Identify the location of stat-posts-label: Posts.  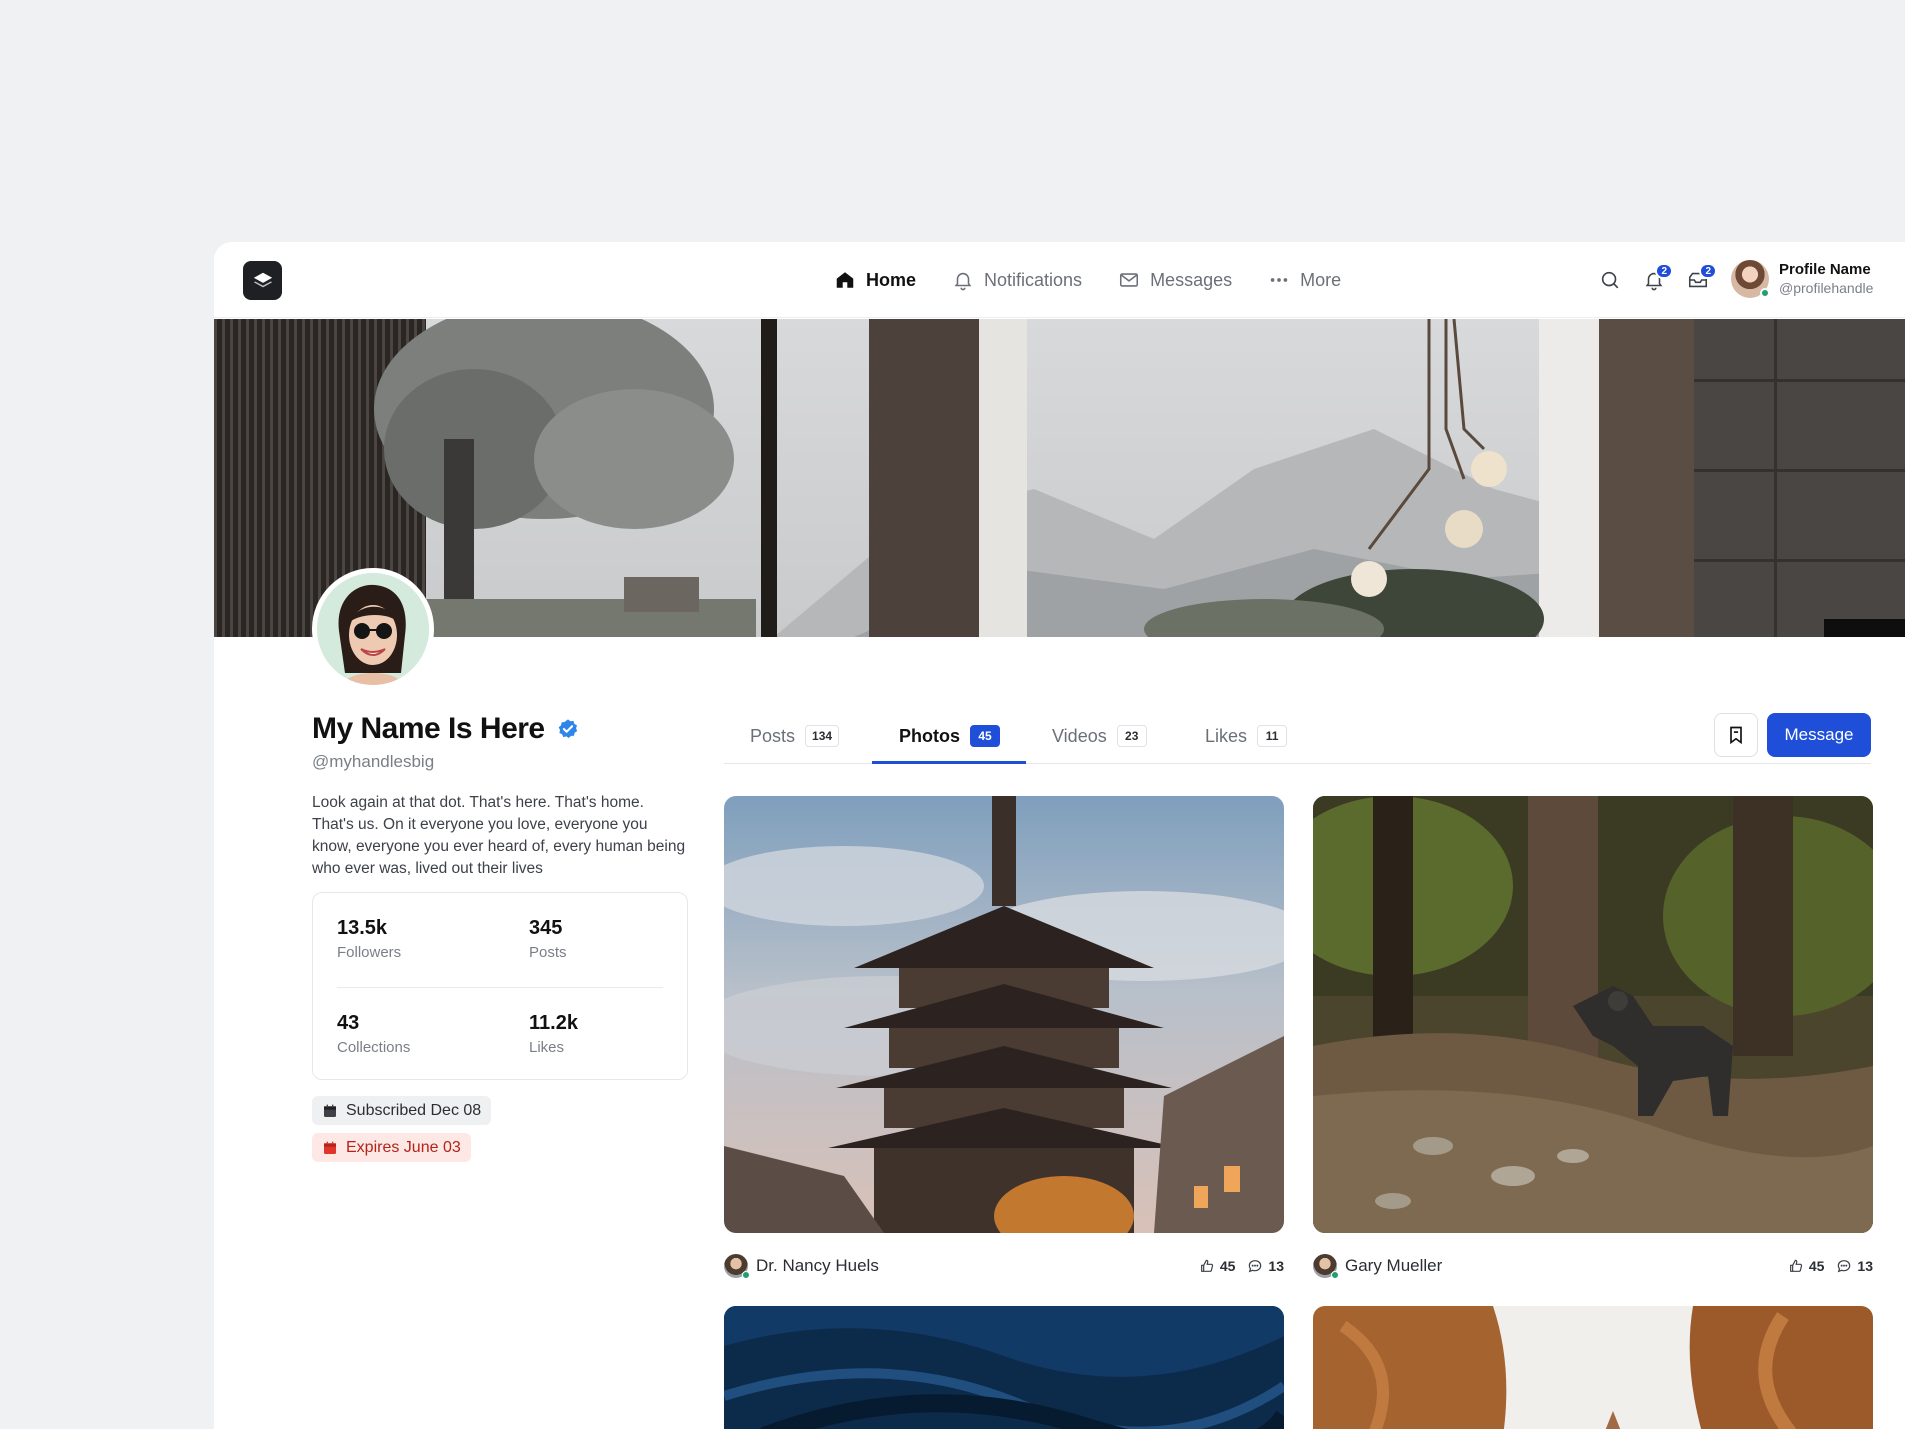
(548, 952).